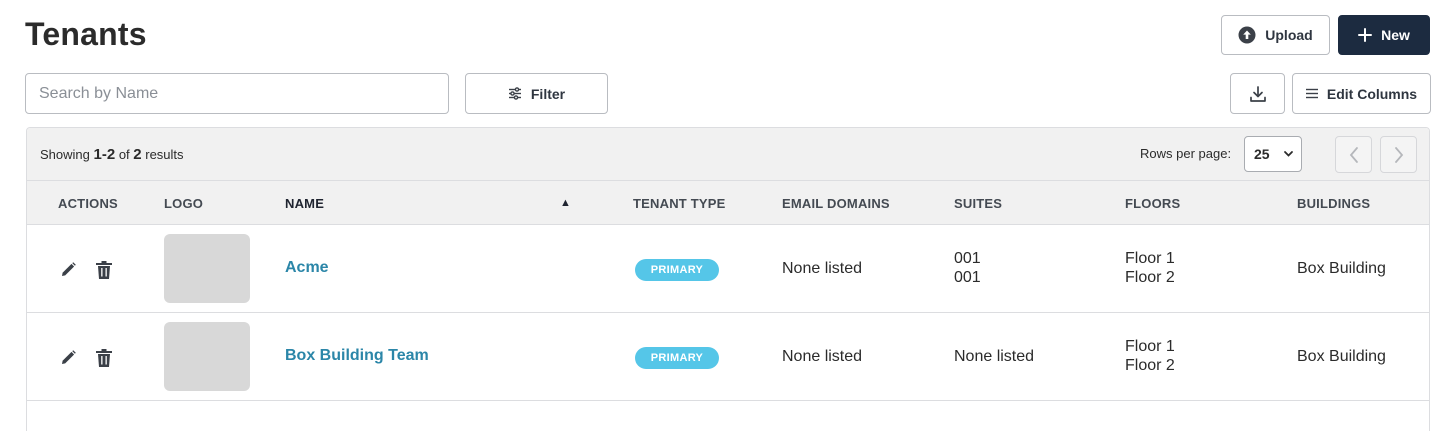 This screenshot has width=1447, height=431. Describe the element at coordinates (1288, 154) in the screenshot. I see `chevron-down-icon` at that location.